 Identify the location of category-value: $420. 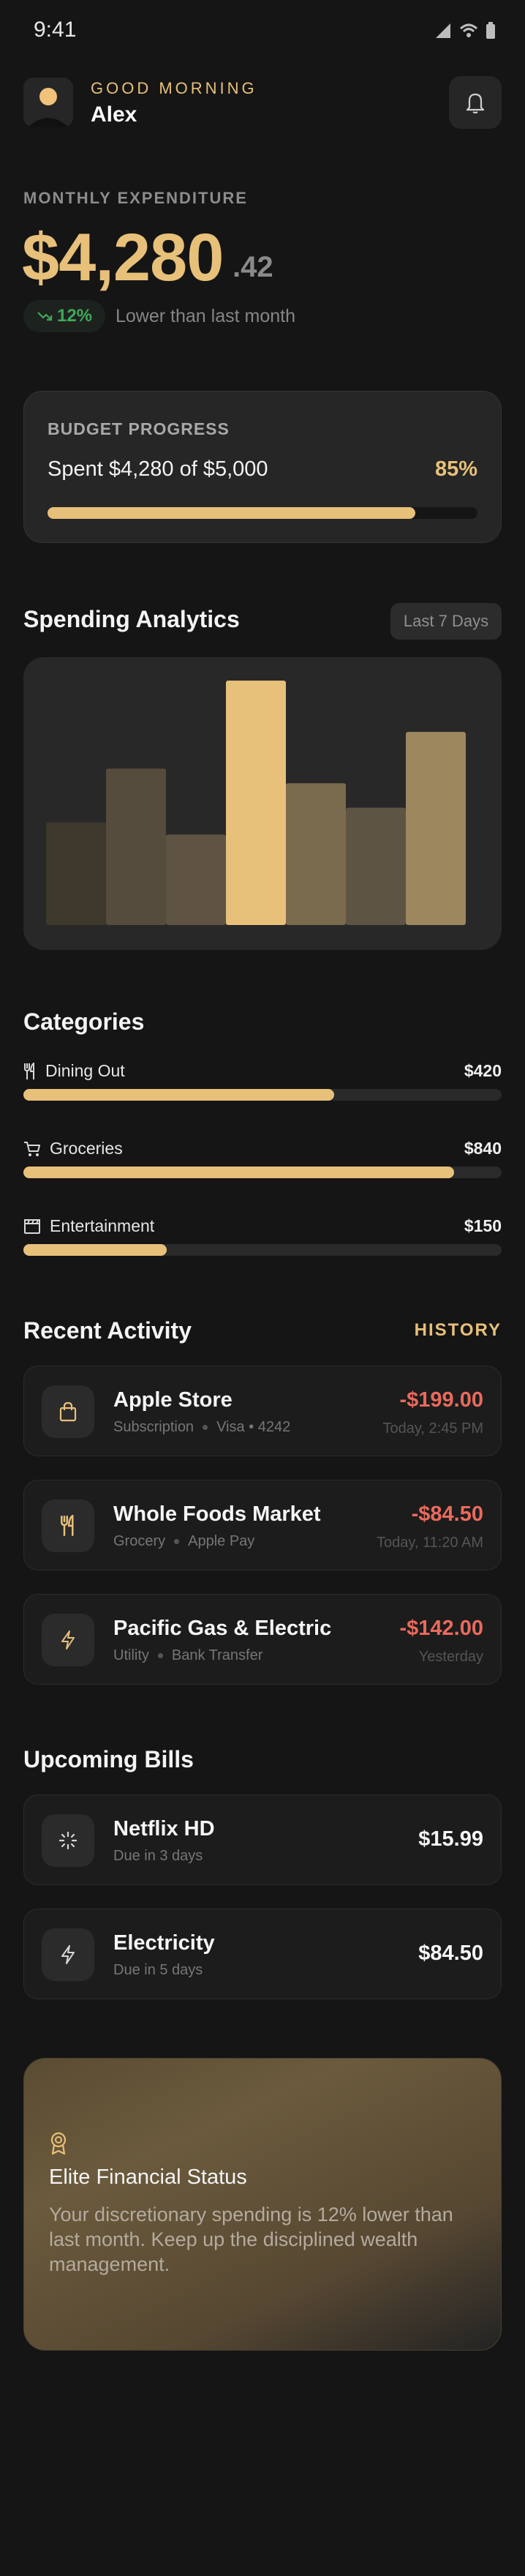
(483, 1070).